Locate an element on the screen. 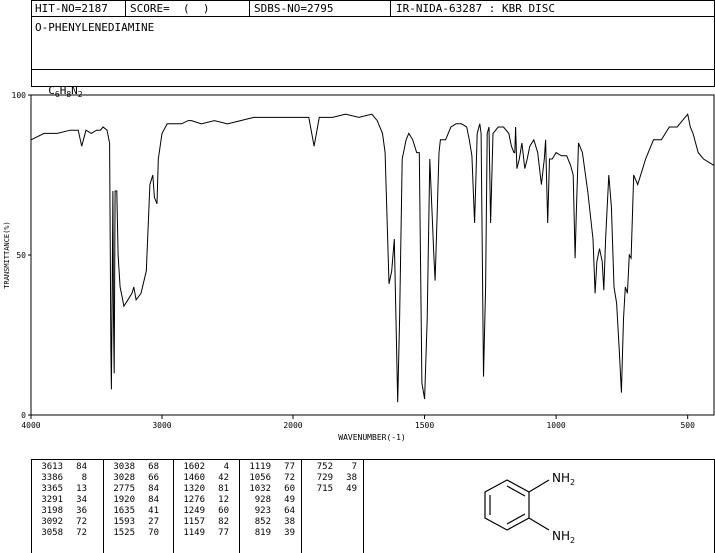 This screenshot has height=553, width=715. benzene-ring is located at coordinates (517, 505).